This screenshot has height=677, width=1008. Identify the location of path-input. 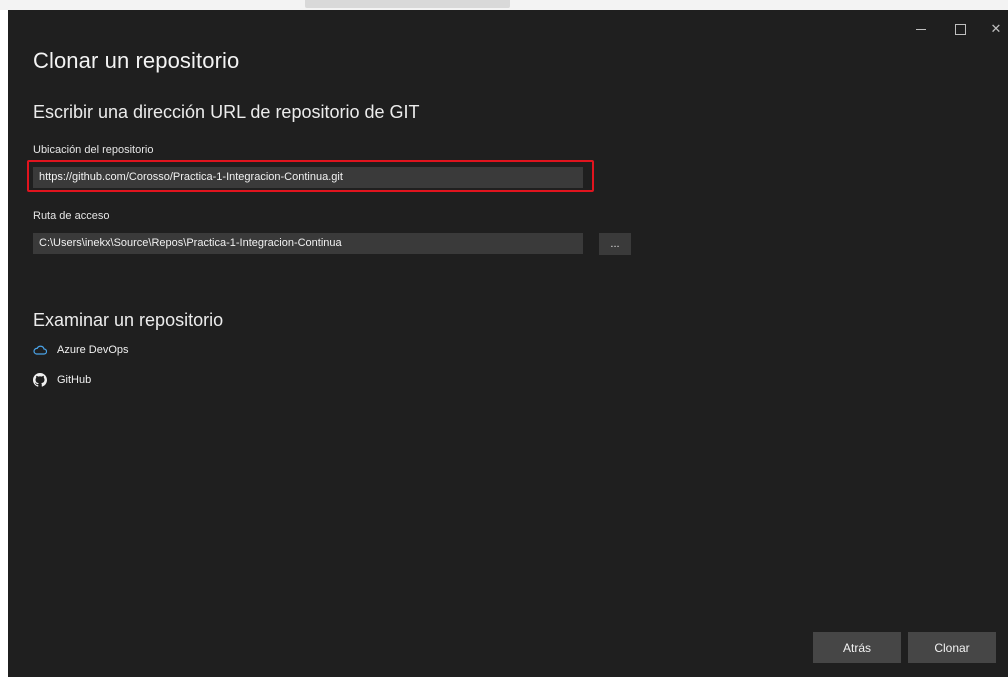
(308, 243).